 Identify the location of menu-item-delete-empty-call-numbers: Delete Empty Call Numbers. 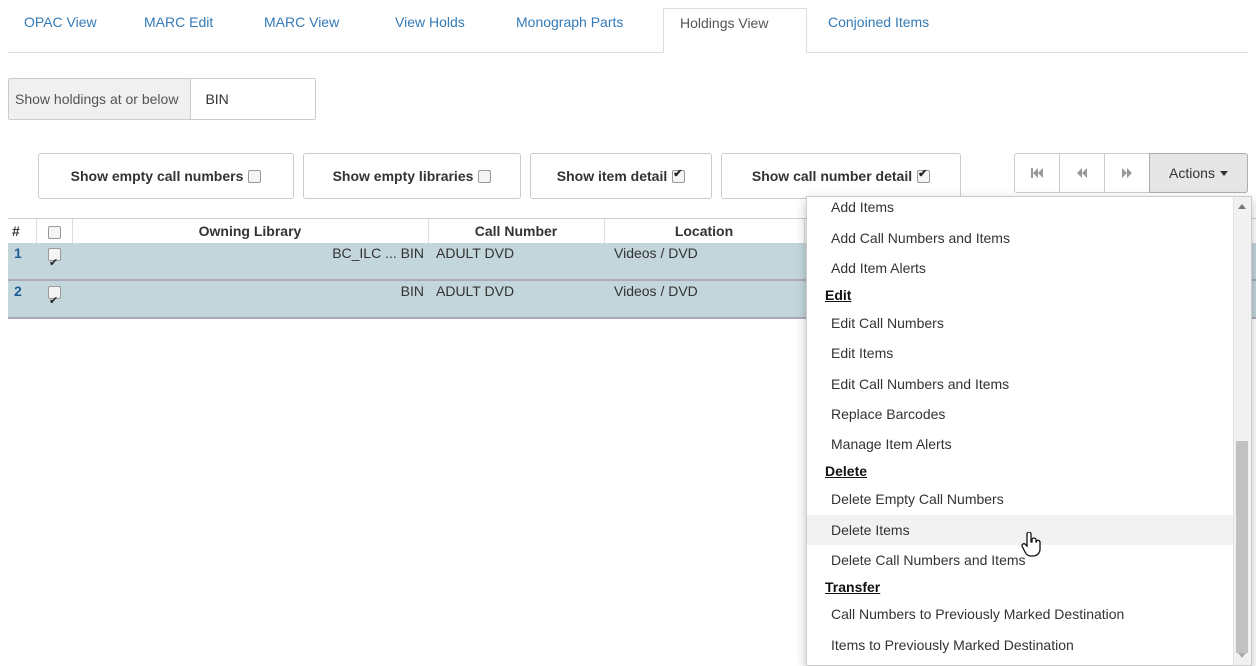
(1020, 499).